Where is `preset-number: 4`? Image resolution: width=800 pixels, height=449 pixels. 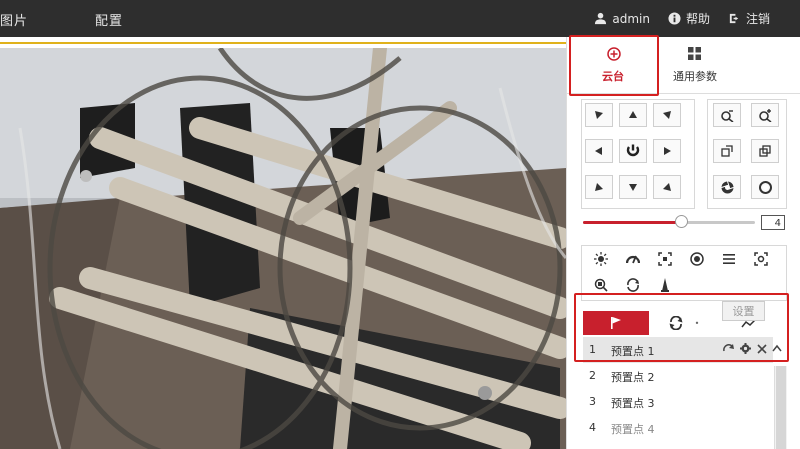
preset-number: 4 is located at coordinates (592, 427).